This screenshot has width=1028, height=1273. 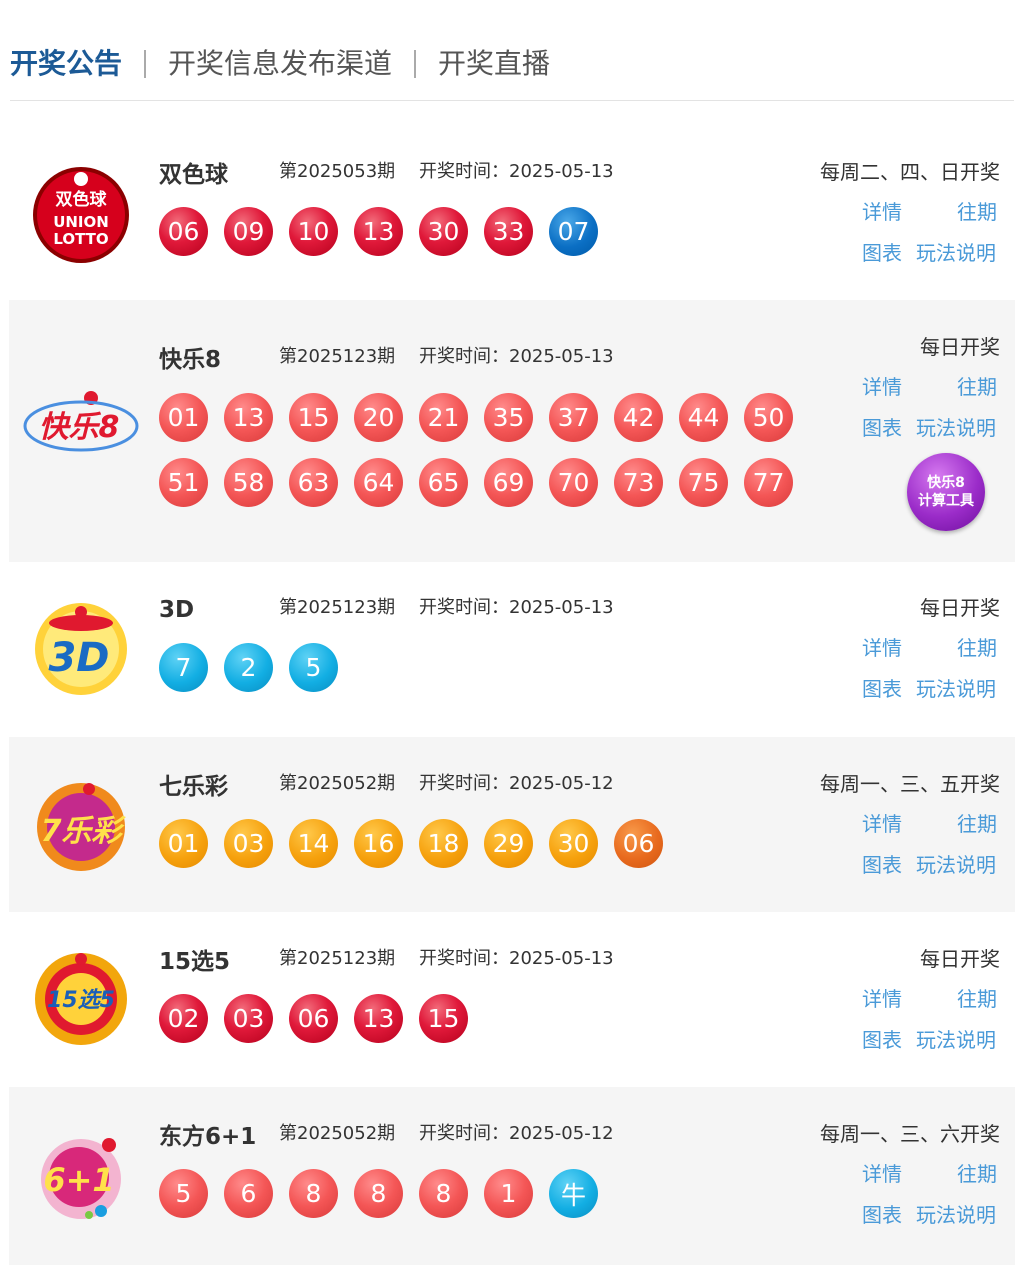 I want to click on winning-numbers: 02 03 06 13 15, so click(x=313, y=1018).